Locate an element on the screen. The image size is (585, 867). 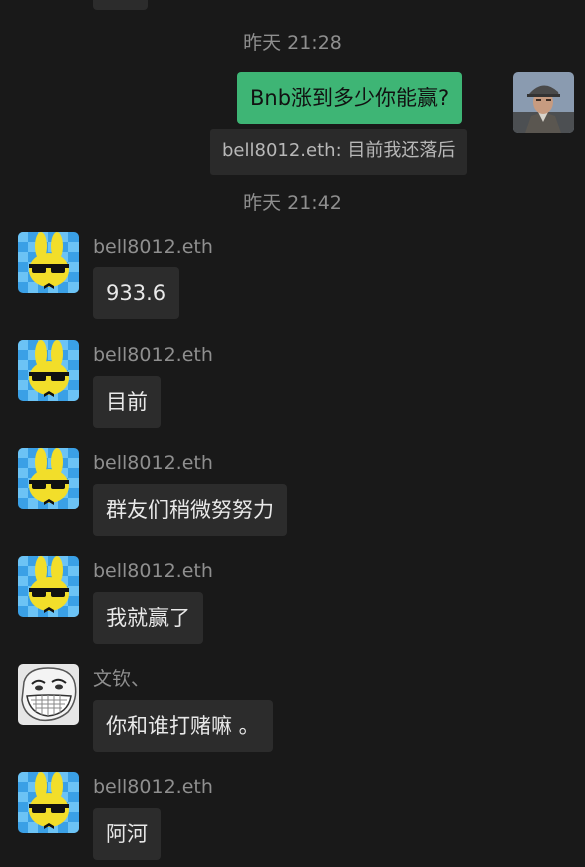
message-bubble: 我就赢了 is located at coordinates (148, 618).